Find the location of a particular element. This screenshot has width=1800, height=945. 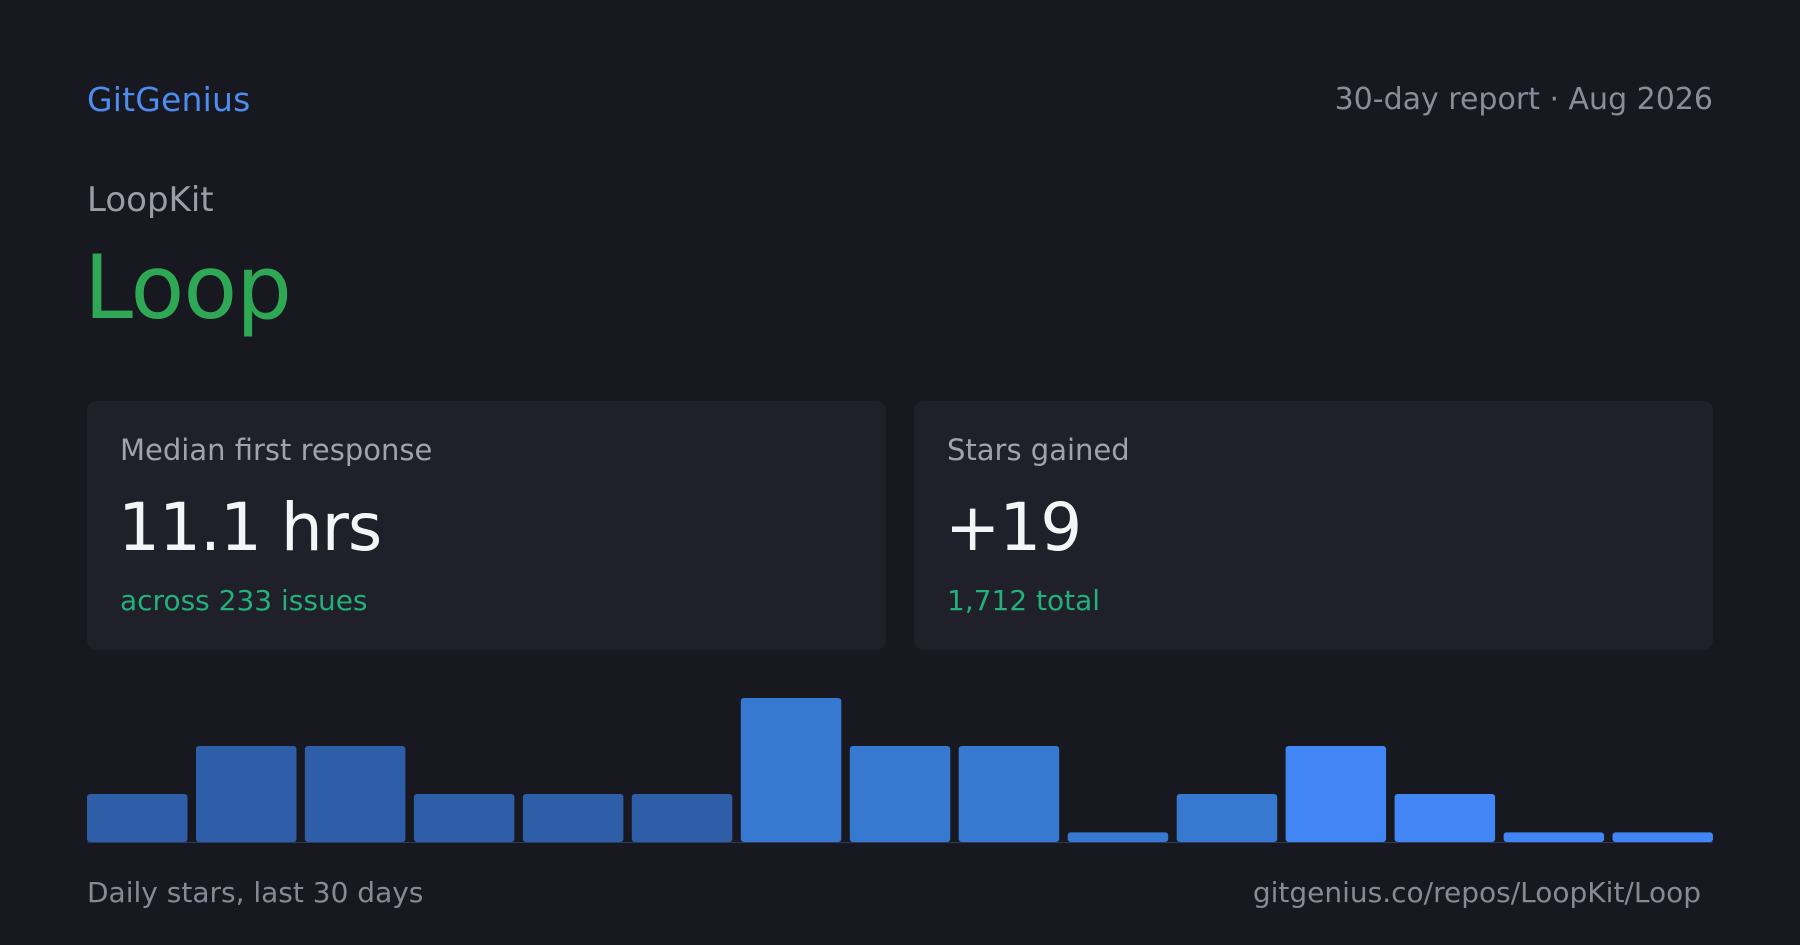

stat-card-label: Stars gained is located at coordinates (1038, 450).